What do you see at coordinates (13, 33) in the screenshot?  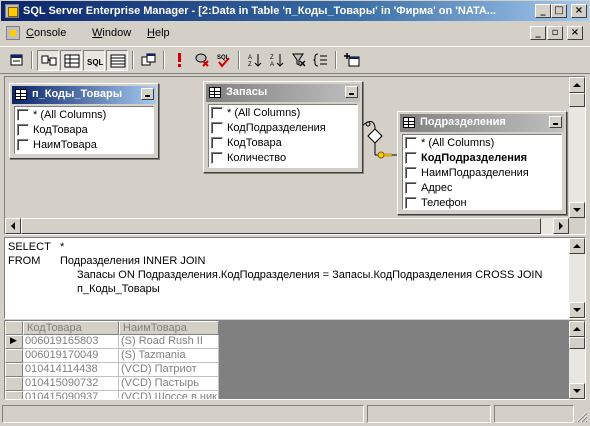 I see `console-menu-icon` at bounding box center [13, 33].